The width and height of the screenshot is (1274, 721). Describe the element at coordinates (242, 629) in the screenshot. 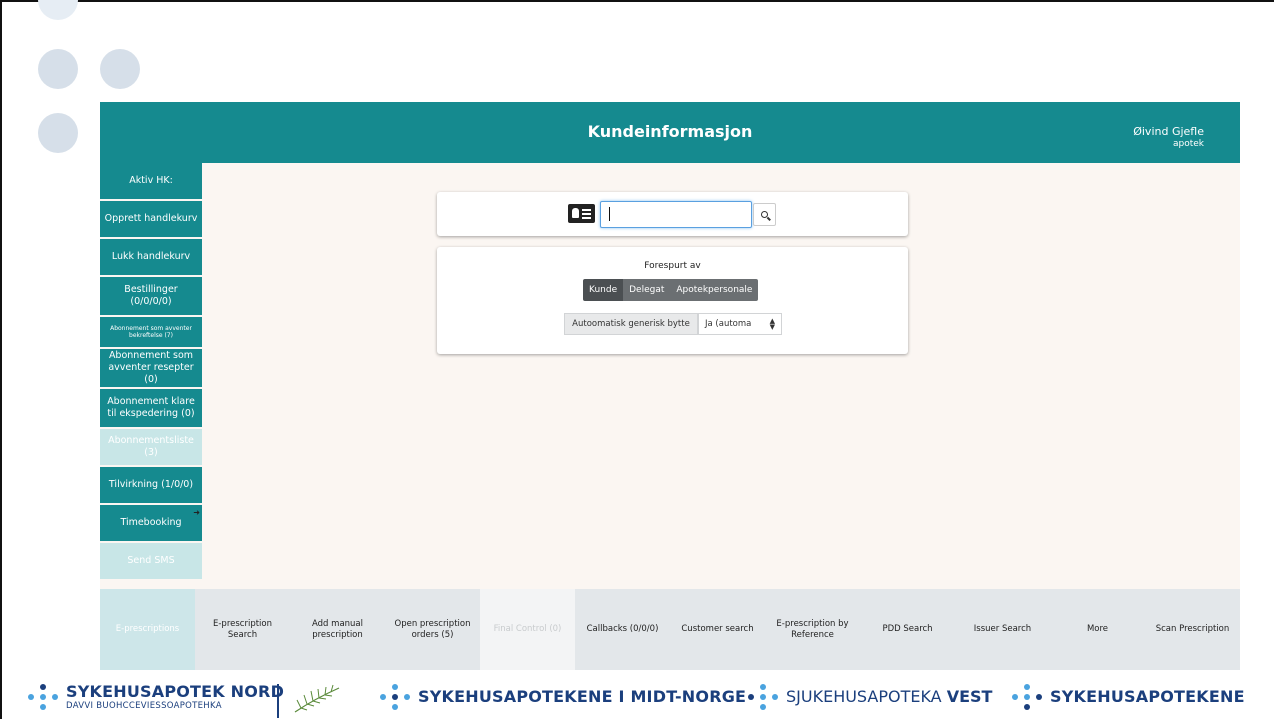

I see `tab-e-prescription-search: E-prescription Search` at that location.